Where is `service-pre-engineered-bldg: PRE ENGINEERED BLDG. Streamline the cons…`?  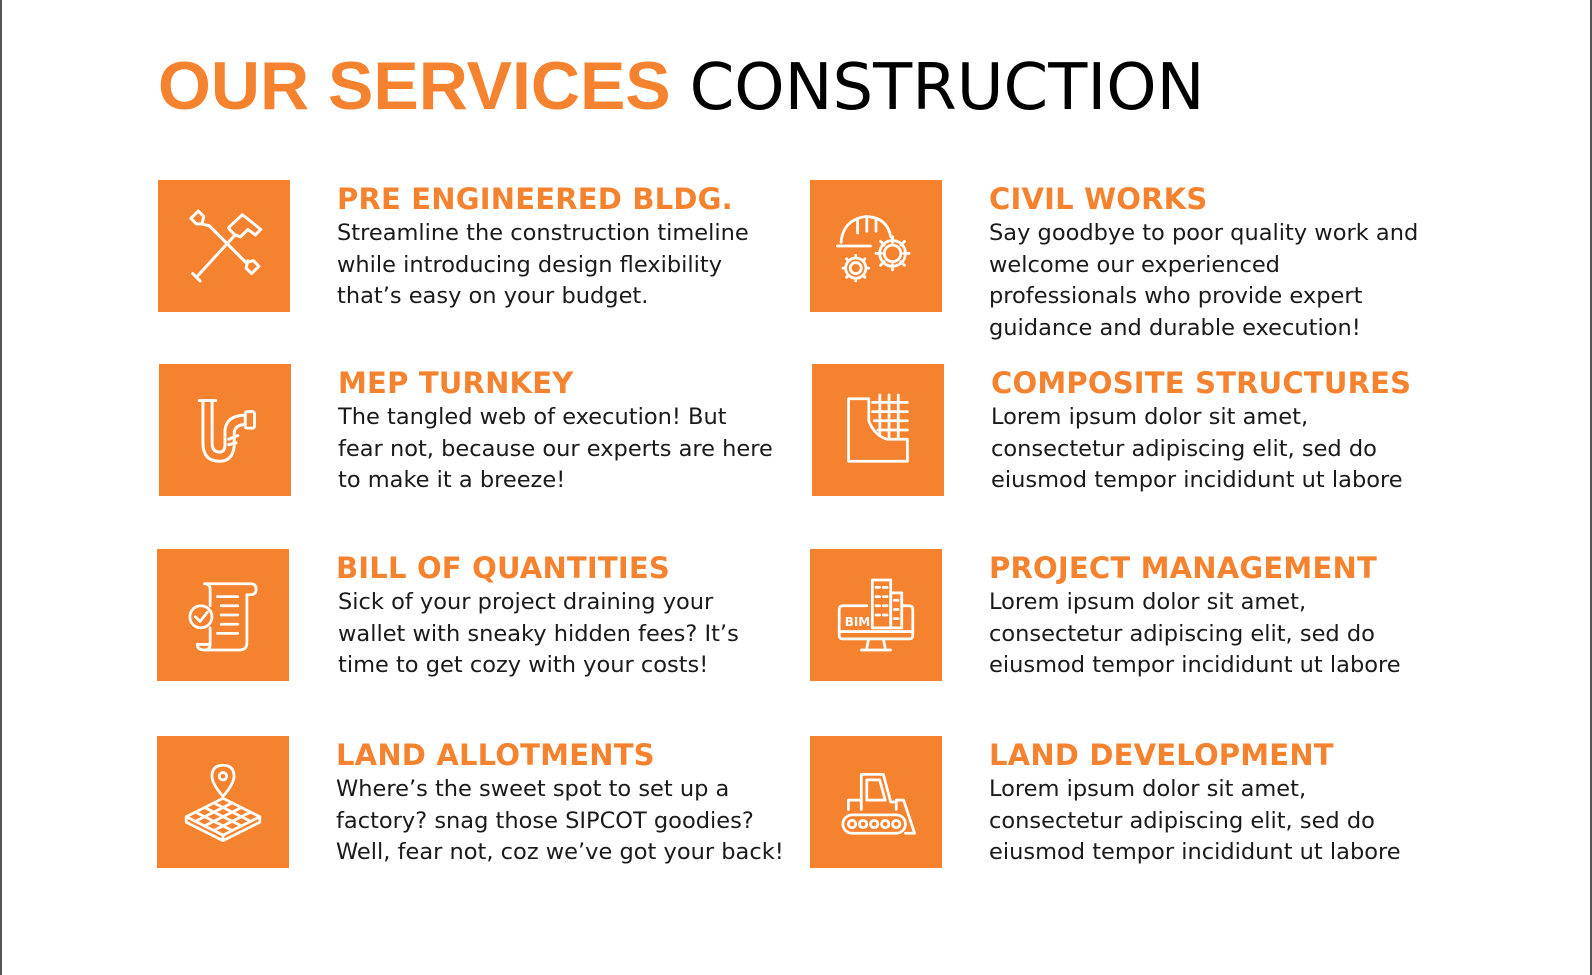 service-pre-engineered-bldg: PRE ENGINEERED BLDG. Streamline the cons… is located at coordinates (483, 265).